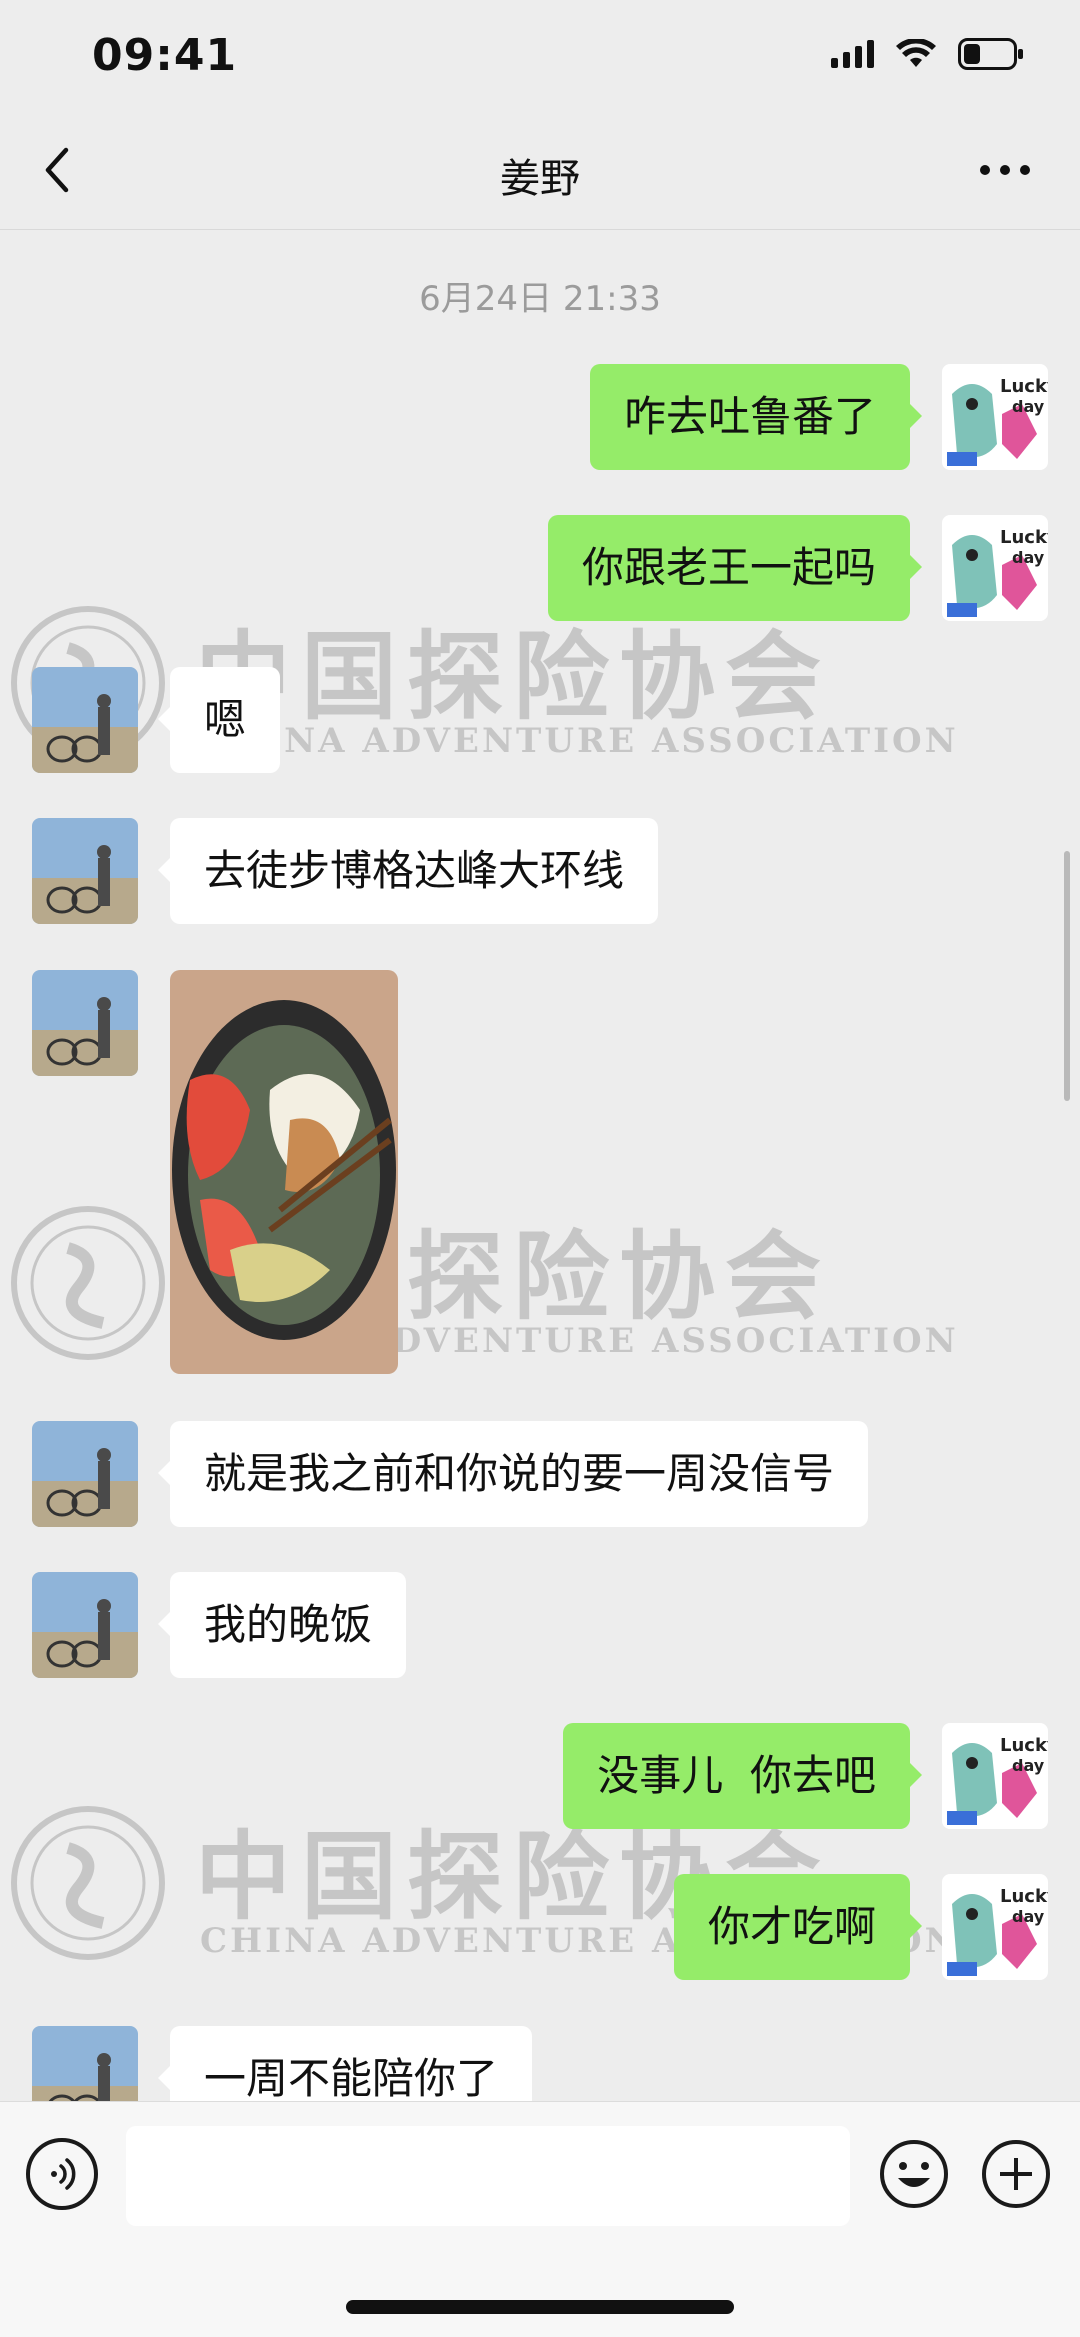  I want to click on cellular-signal-icon, so click(852, 54).